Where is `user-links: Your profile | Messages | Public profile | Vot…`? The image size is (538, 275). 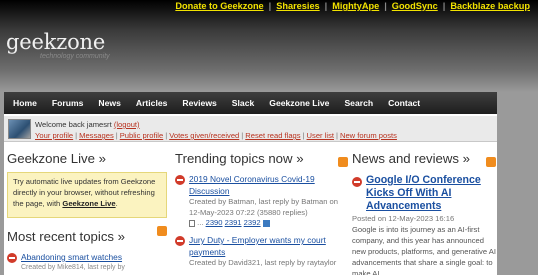 user-links: Your profile | Messages | Public profile | Vot… is located at coordinates (216, 135).